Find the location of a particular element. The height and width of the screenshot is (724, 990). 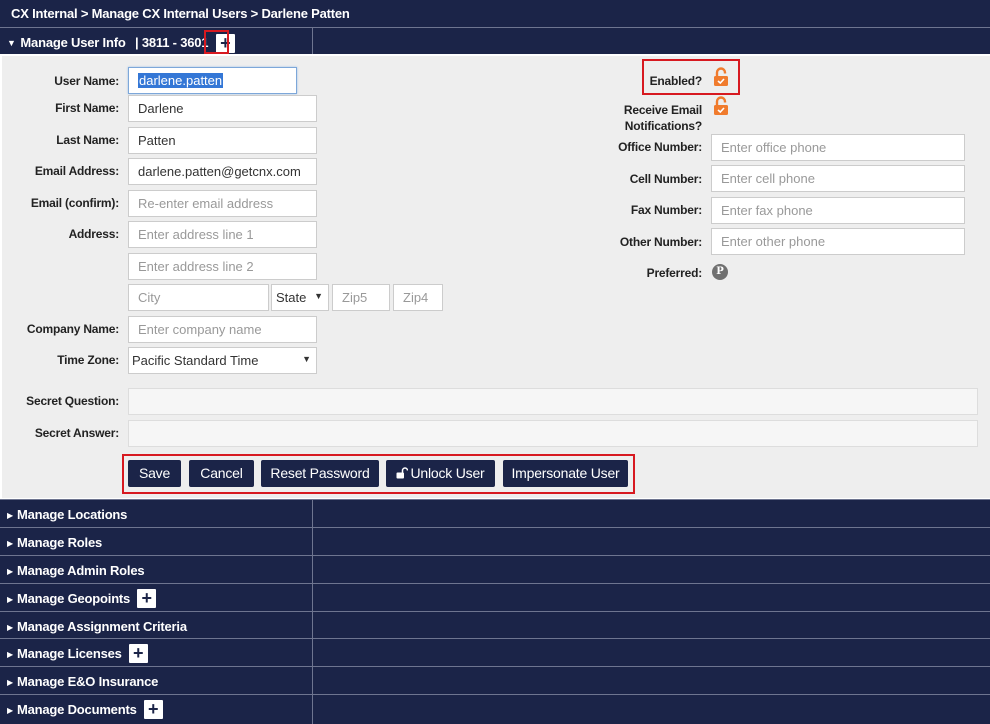

save-button: Save is located at coordinates (154, 473).